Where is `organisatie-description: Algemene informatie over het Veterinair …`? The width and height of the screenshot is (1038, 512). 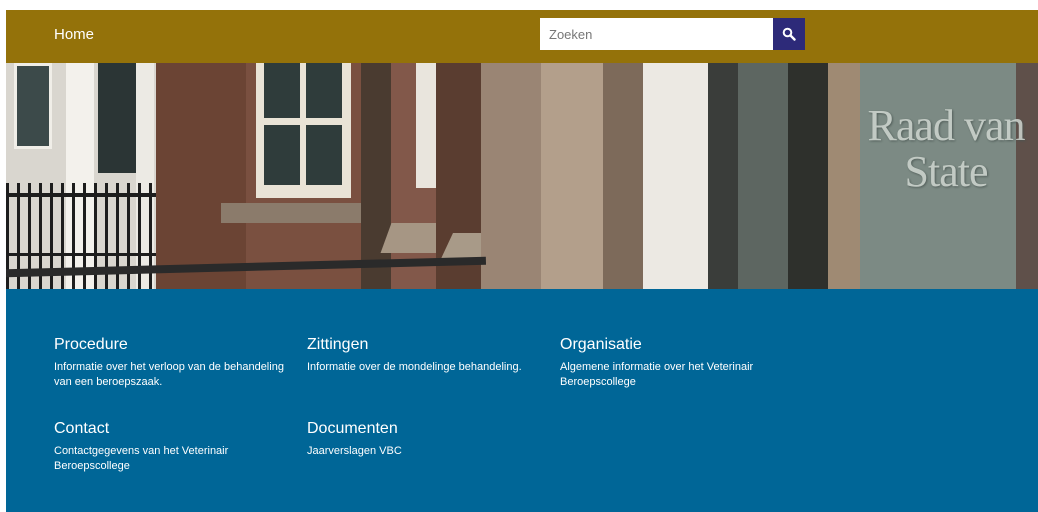
organisatie-description: Algemene informatie over het Veterinair … is located at coordinates (657, 374).